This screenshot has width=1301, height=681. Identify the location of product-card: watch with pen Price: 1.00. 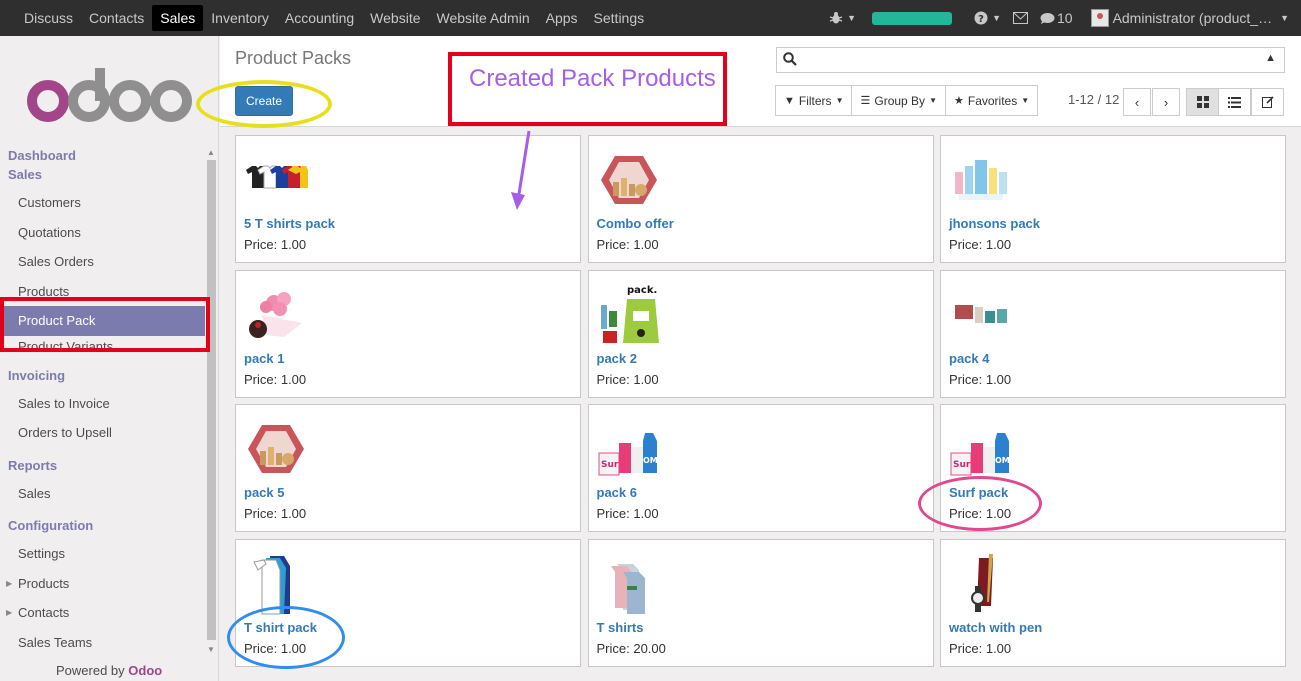
(1113, 602).